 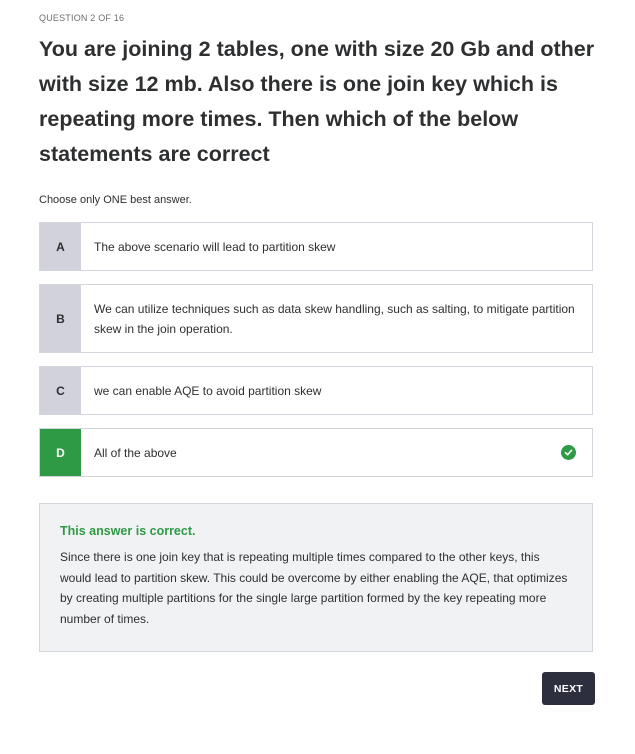 I want to click on answer-option-d: D All of the above, so click(x=316, y=452).